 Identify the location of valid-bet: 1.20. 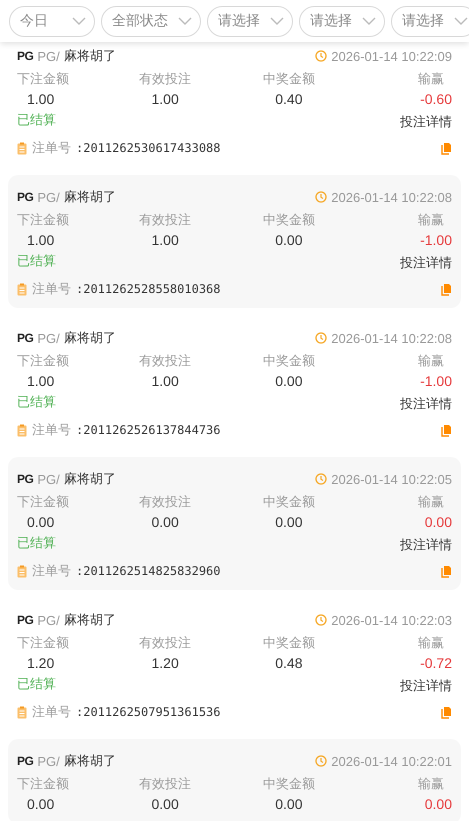
(165, 663).